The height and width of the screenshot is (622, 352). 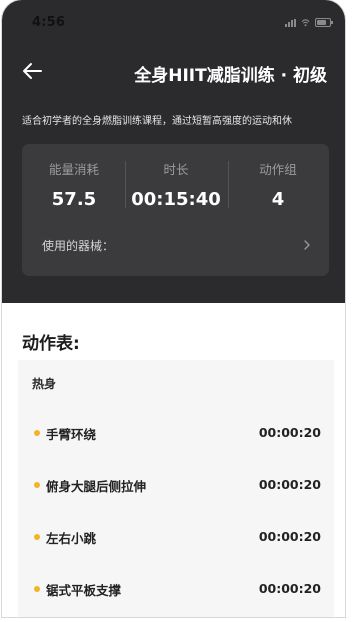 What do you see at coordinates (78, 246) in the screenshot?
I see `equipment-label: 使用的器械：` at bounding box center [78, 246].